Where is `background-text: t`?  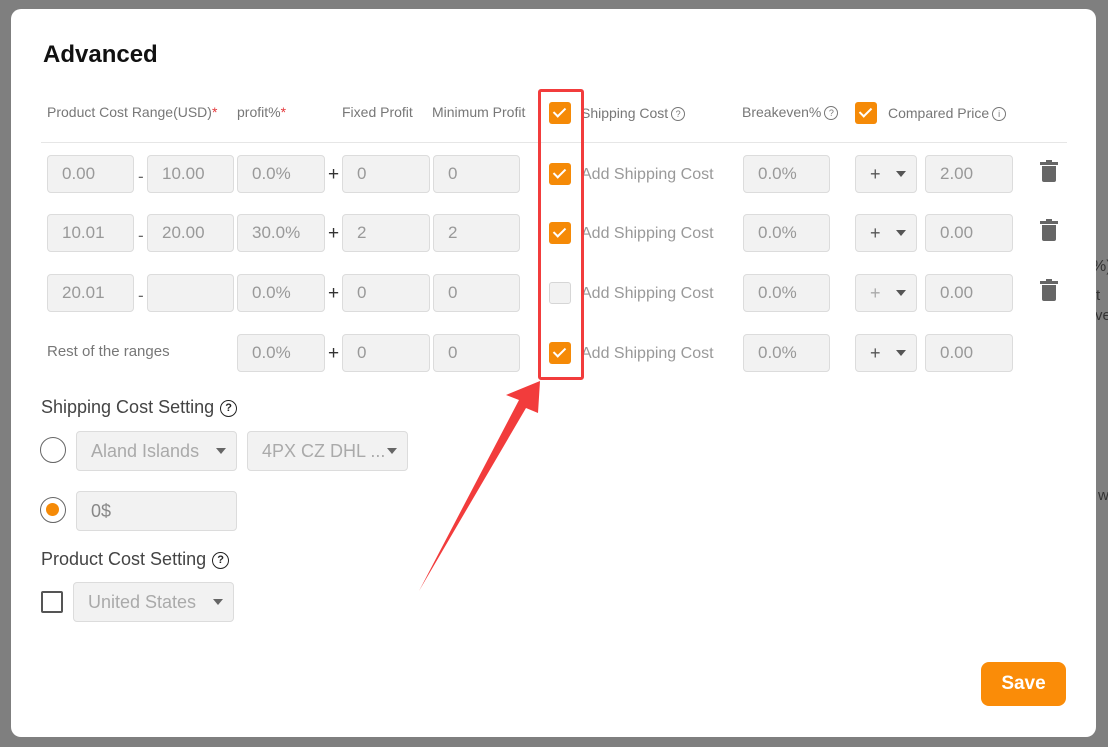 background-text: t is located at coordinates (1098, 295).